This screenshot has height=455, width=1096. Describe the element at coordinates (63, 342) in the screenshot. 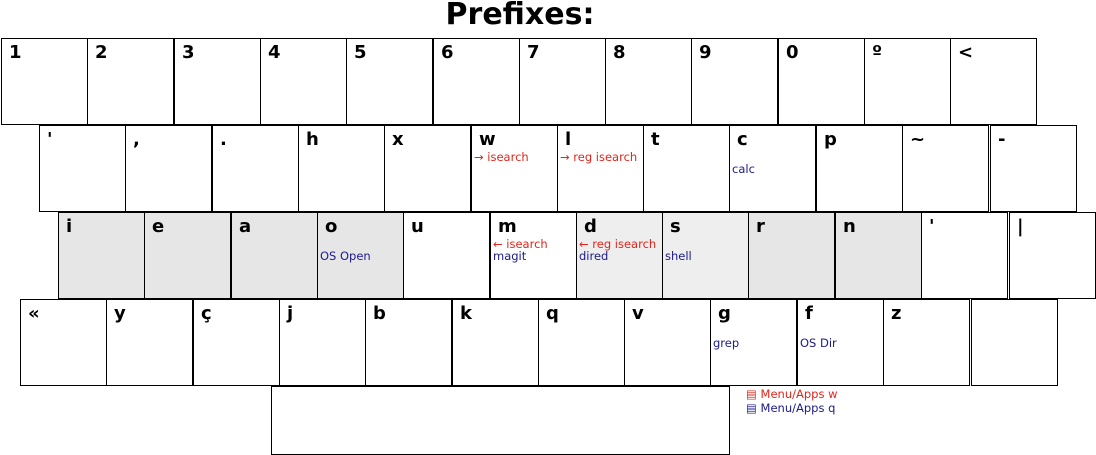

I see `key-3-0: «` at that location.